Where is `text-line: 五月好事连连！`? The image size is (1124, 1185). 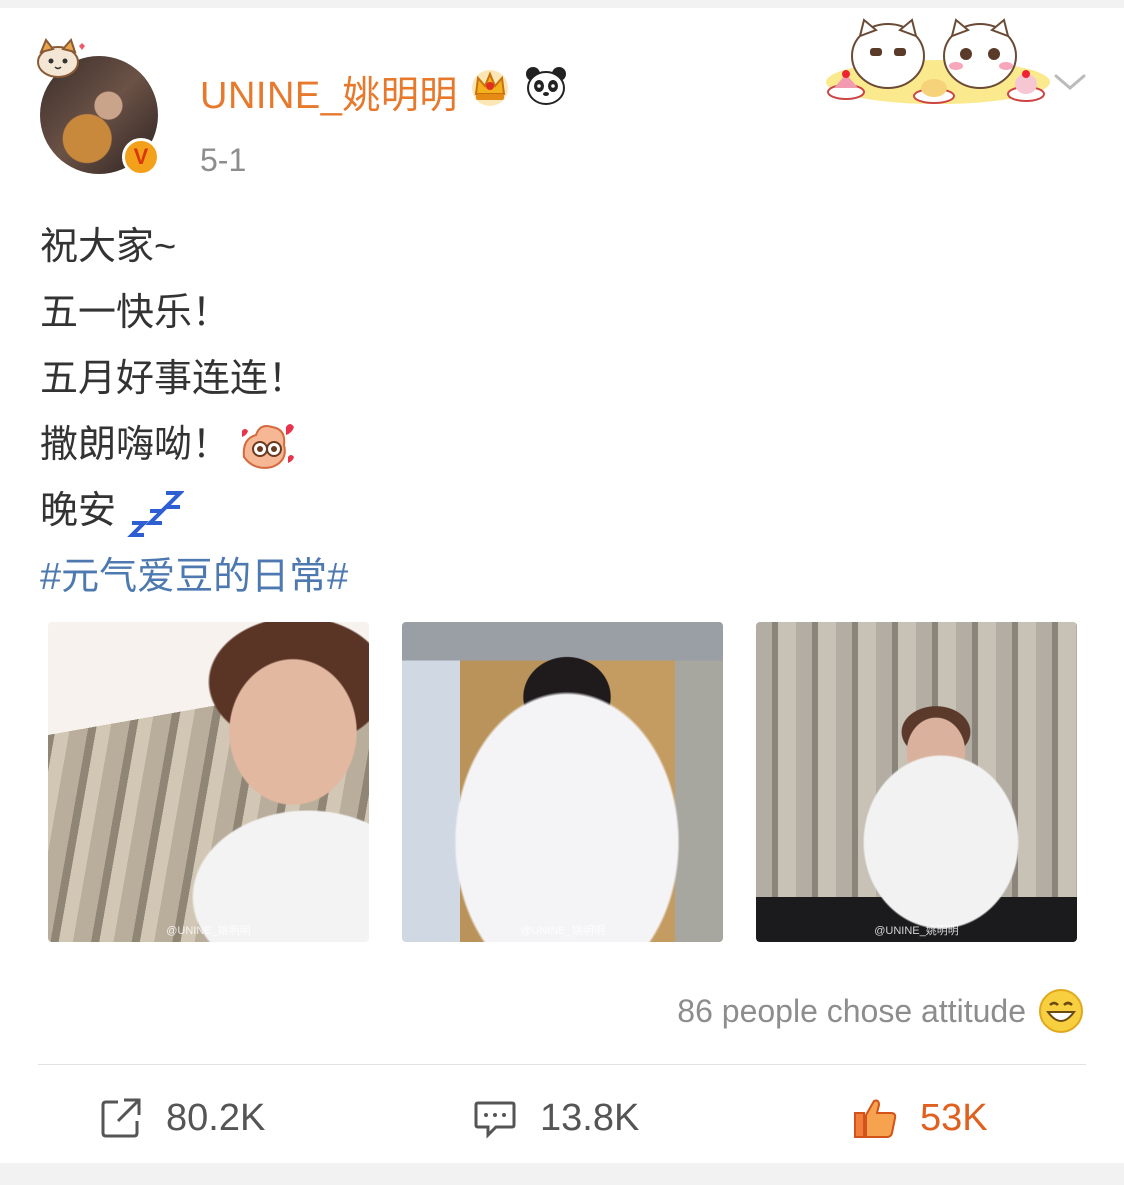 text-line: 五月好事连连！ is located at coordinates (194, 379).